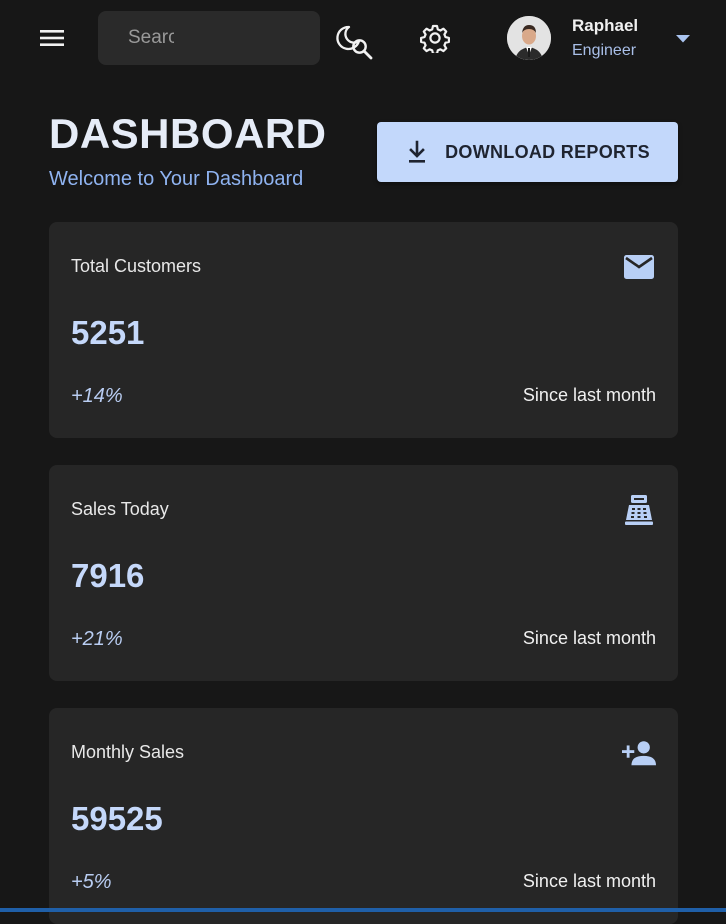 Image resolution: width=726 pixels, height=924 pixels. I want to click on menu-icon, so click(52, 38).